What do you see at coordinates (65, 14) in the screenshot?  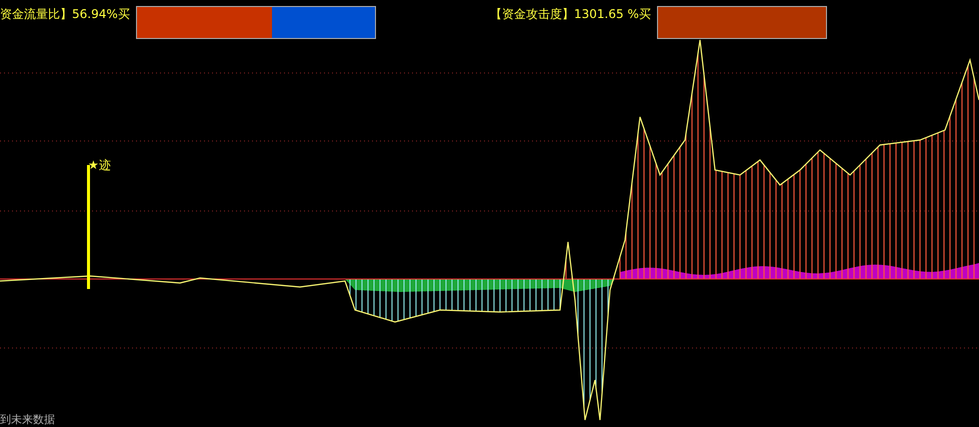 I see `indicator-label: 资金流量比】56.94%买` at bounding box center [65, 14].